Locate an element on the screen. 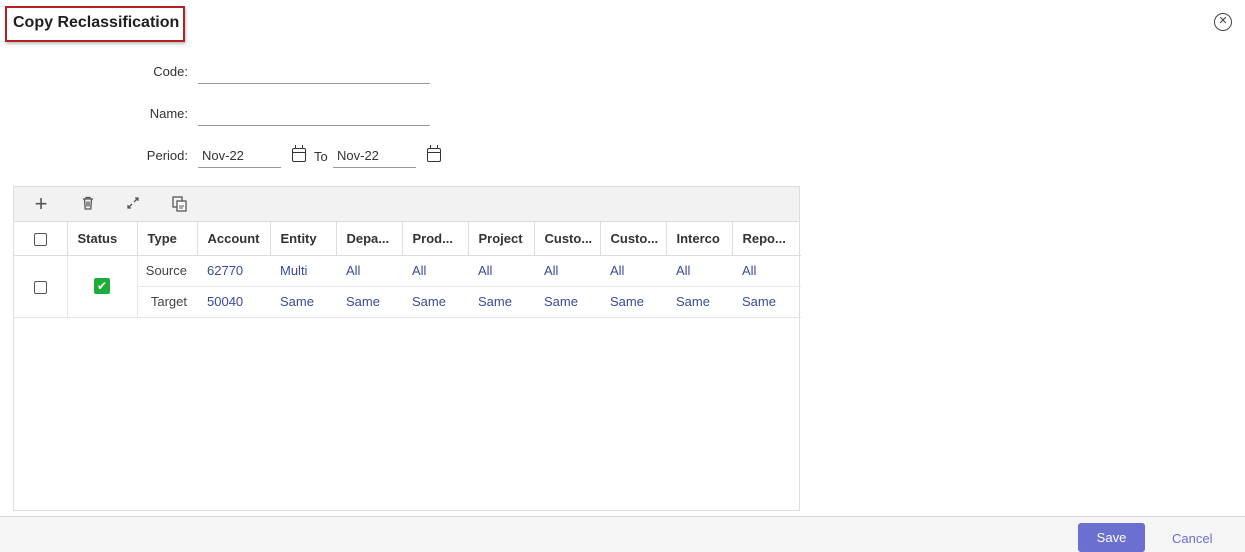 The height and width of the screenshot is (552, 1245). reporting-cell: Same is located at coordinates (766, 302).